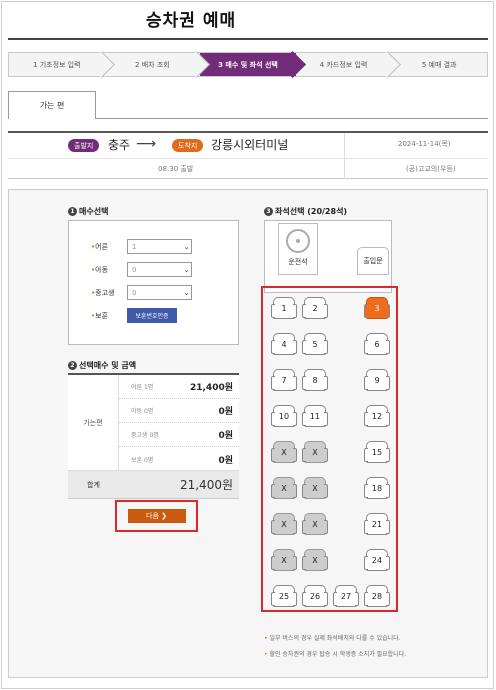 This screenshot has width=496, height=690. Describe the element at coordinates (119, 145) in the screenshot. I see `departure-city: 충주` at that location.